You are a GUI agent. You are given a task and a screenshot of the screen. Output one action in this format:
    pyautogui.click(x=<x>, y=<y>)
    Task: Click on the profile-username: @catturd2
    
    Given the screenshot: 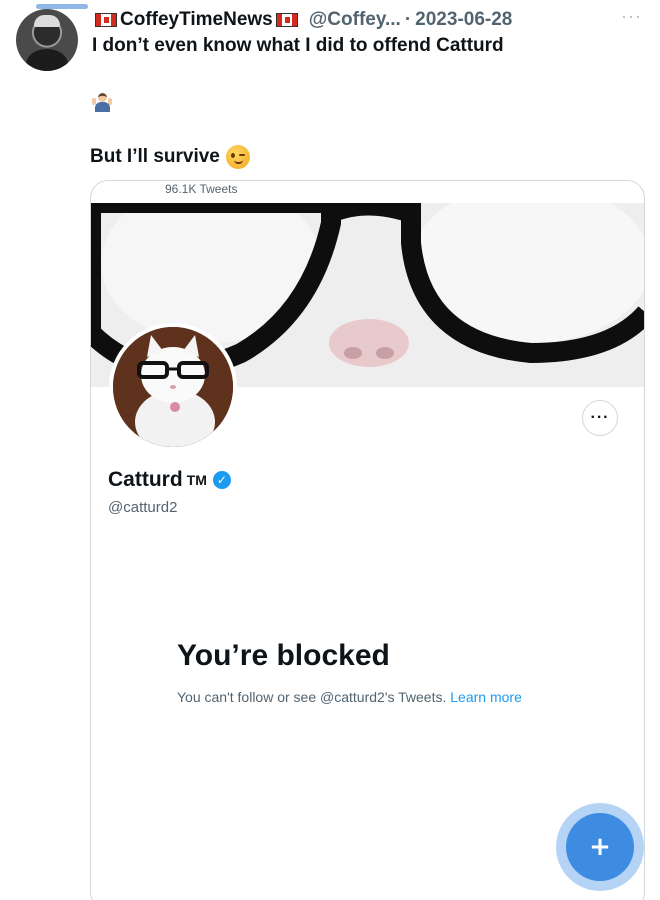 What is the action you would take?
    pyautogui.click(x=143, y=507)
    